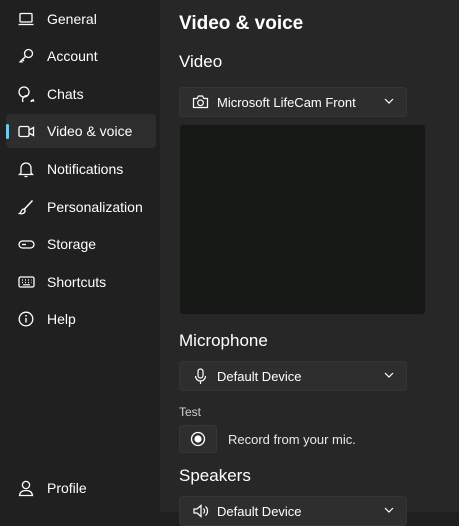 The width and height of the screenshot is (459, 526). What do you see at coordinates (77, 282) in the screenshot?
I see `sidebar-item-label: Shortcuts` at bounding box center [77, 282].